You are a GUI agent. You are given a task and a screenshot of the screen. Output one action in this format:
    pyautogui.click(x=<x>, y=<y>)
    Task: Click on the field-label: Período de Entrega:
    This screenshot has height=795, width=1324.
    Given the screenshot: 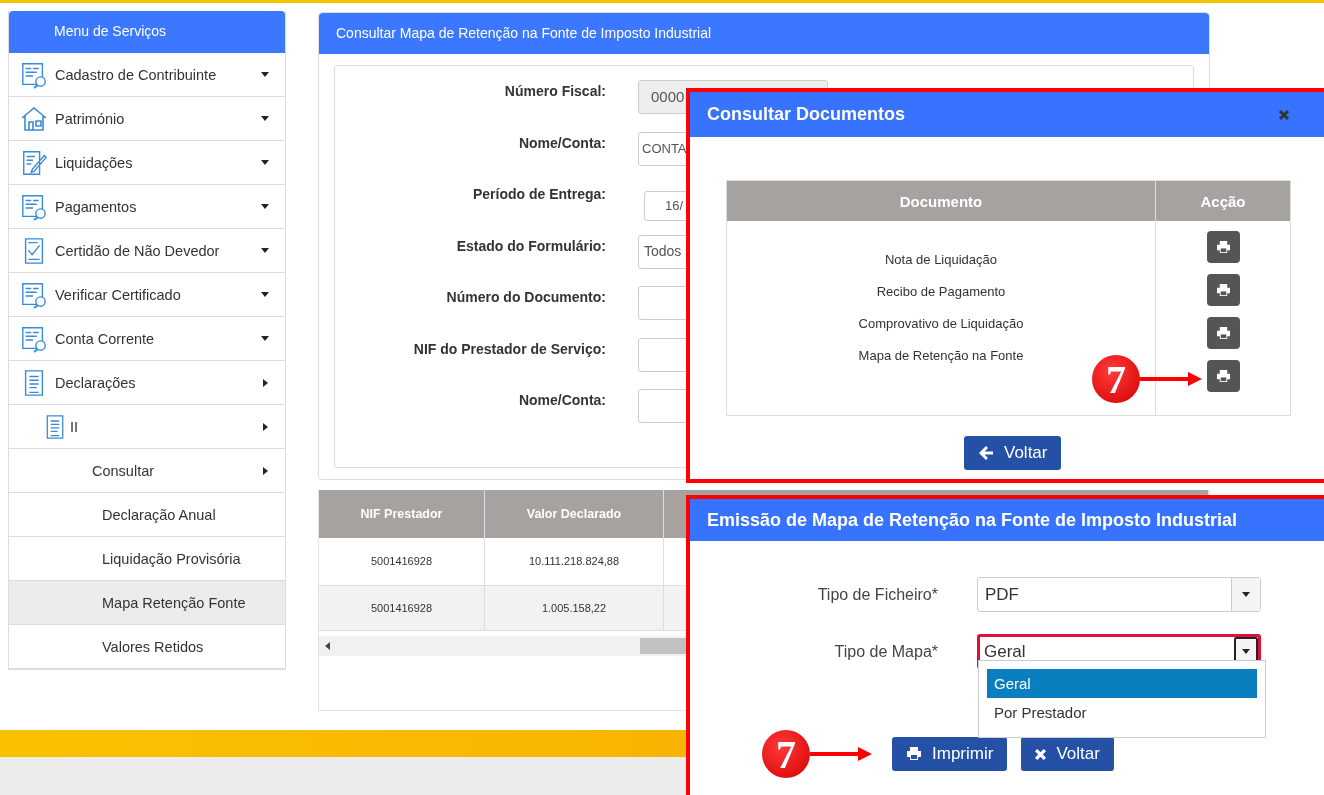 What is the action you would take?
    pyautogui.click(x=538, y=194)
    